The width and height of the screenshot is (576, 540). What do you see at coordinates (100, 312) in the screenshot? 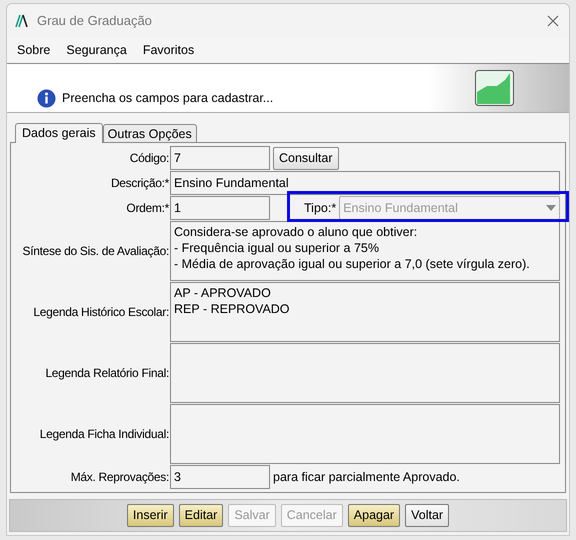
I see `field-label: Legenda Histórico Escolar:` at bounding box center [100, 312].